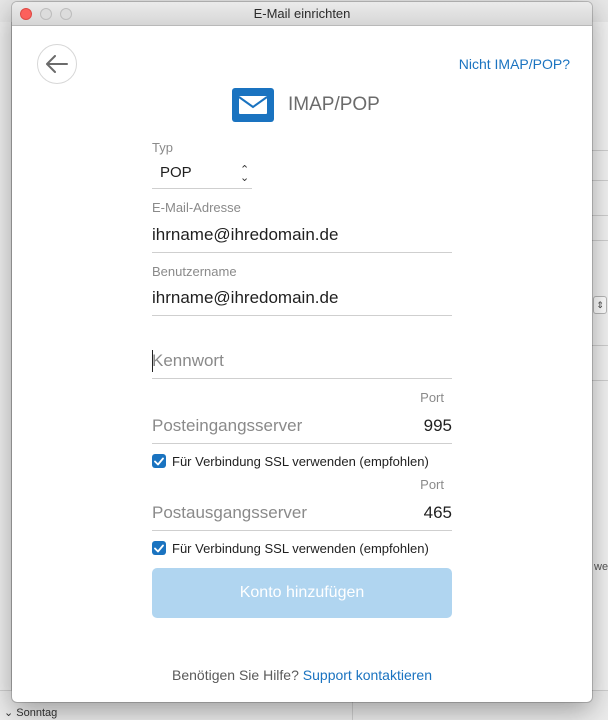 The image size is (608, 720). I want to click on password-field, so click(302, 361).